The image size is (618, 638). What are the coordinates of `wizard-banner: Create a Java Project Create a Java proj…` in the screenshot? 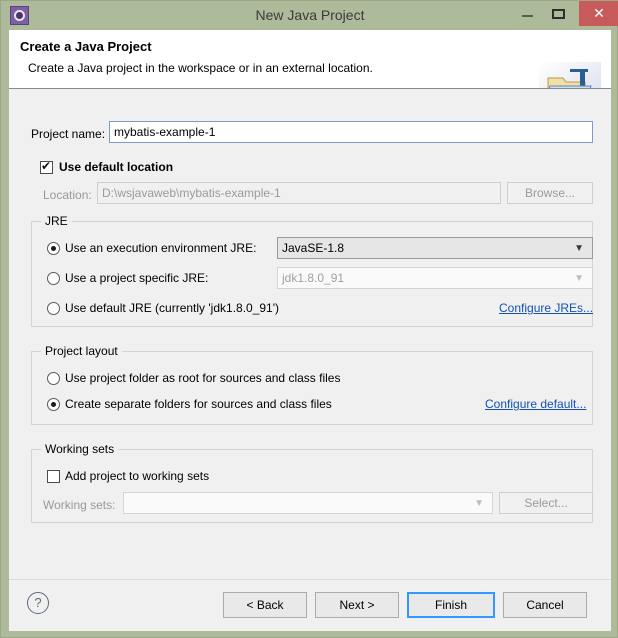 It's located at (310, 71).